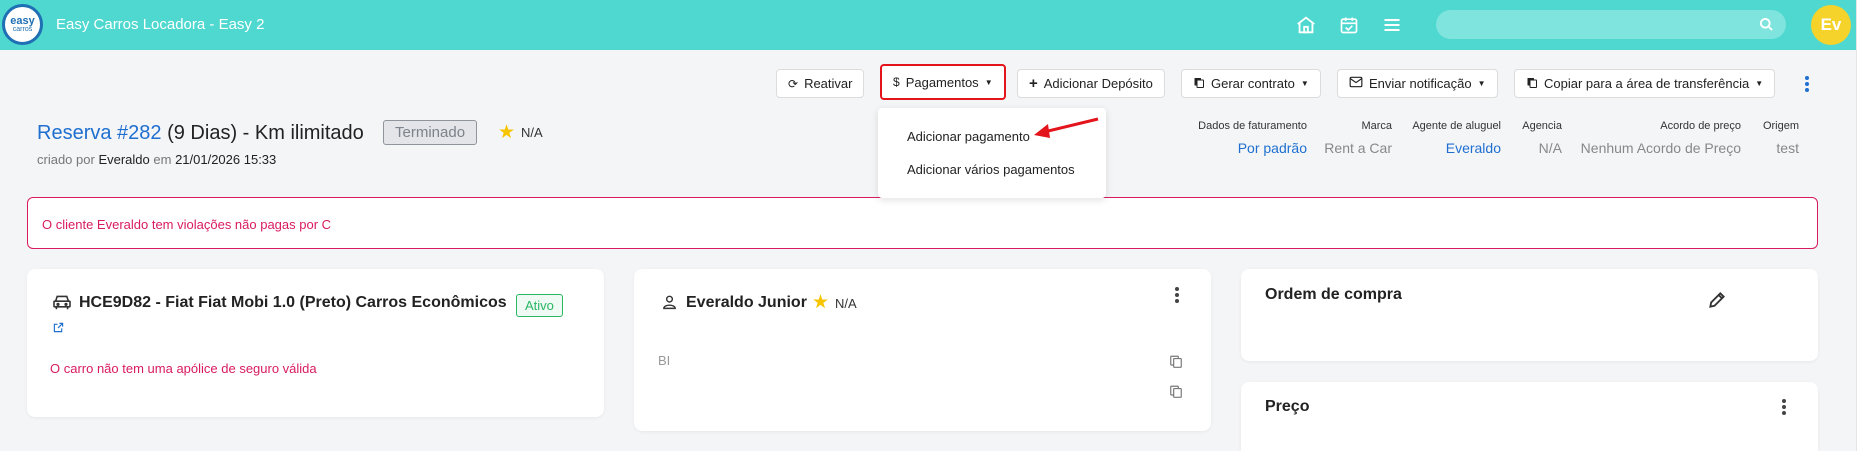 Image resolution: width=1870 pixels, height=451 pixels. What do you see at coordinates (1529, 416) in the screenshot?
I see `price-card: Preço` at bounding box center [1529, 416].